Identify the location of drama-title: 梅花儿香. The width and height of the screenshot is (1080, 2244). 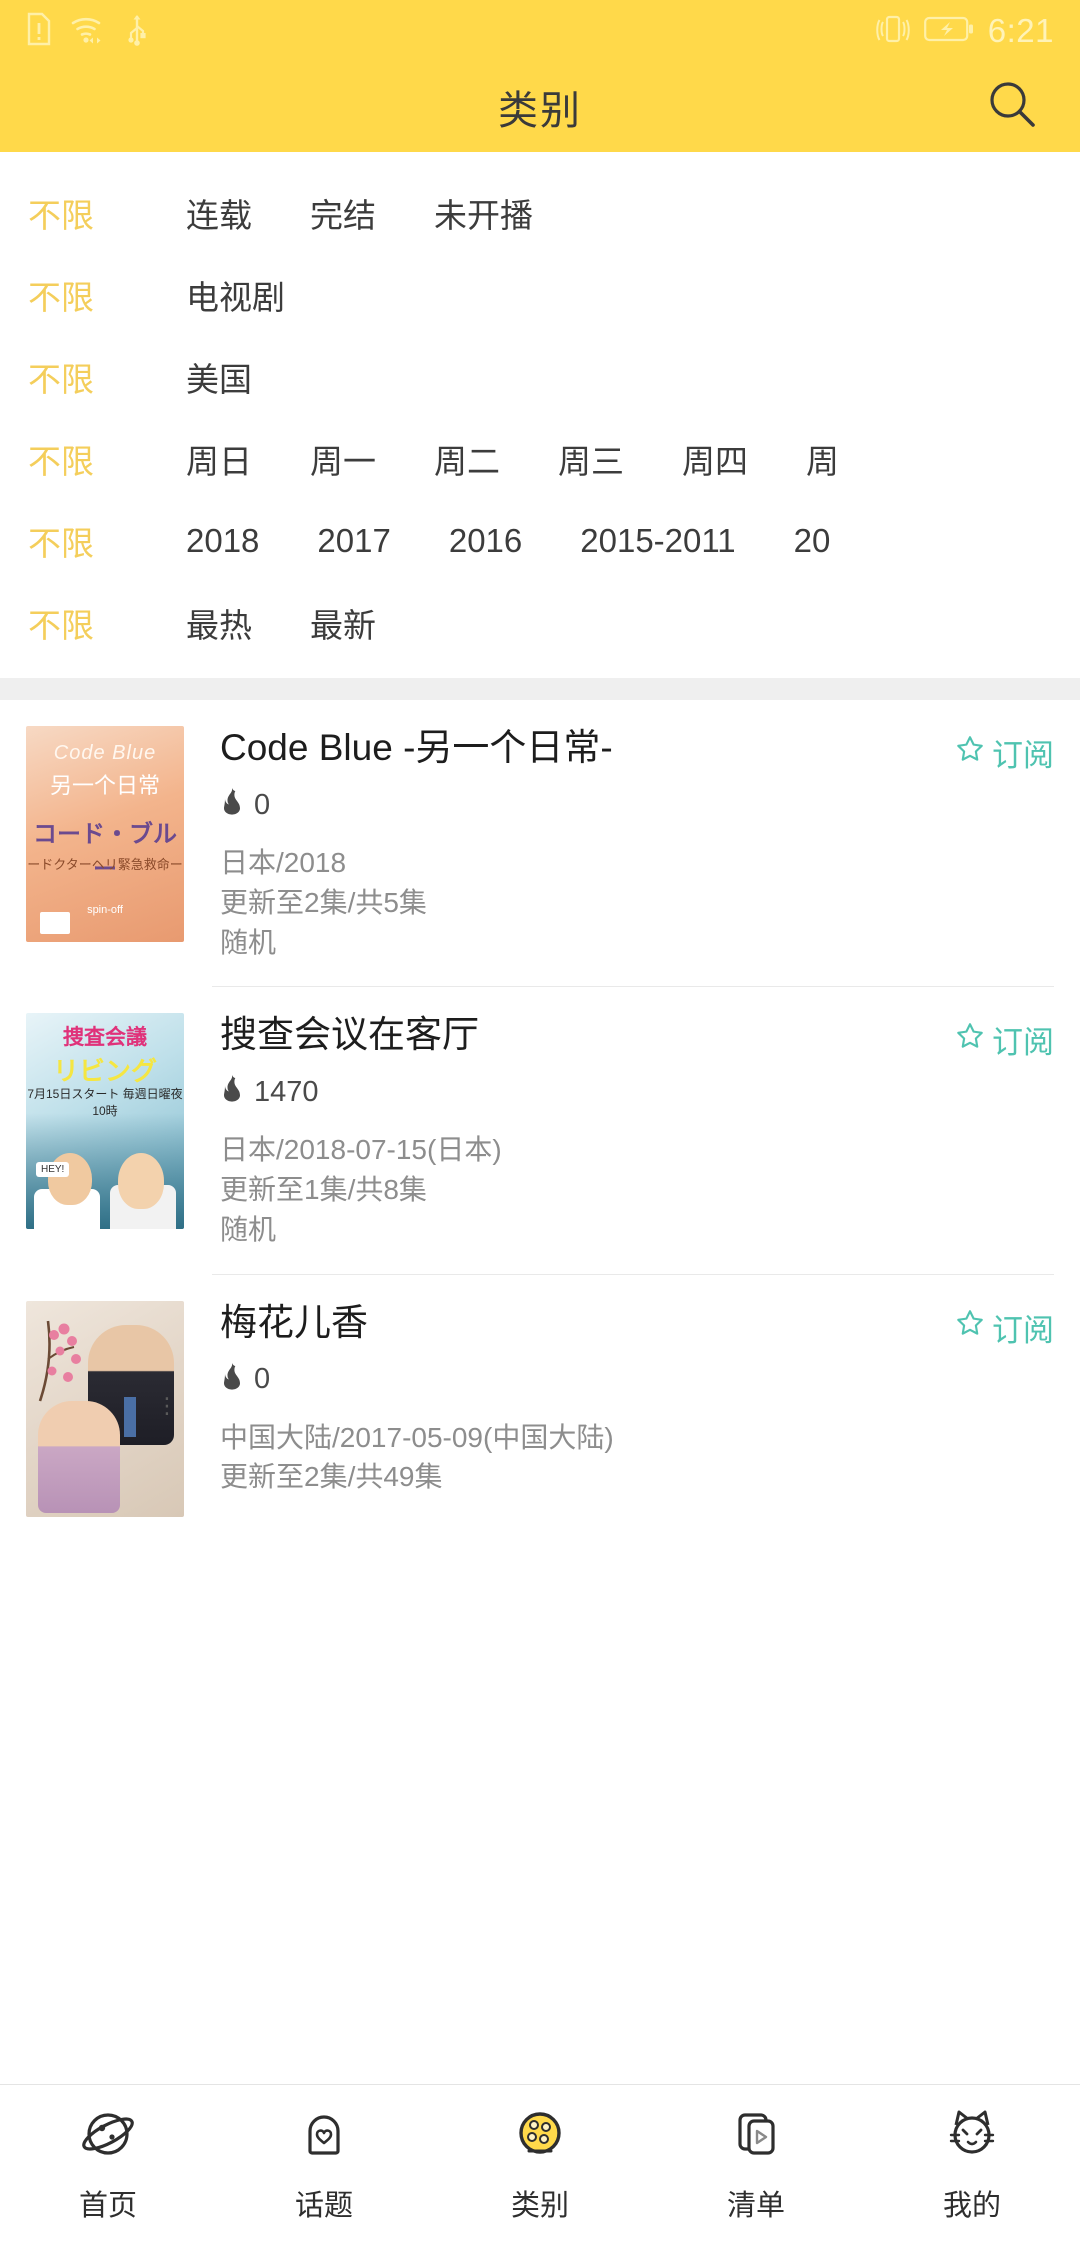
(294, 1322).